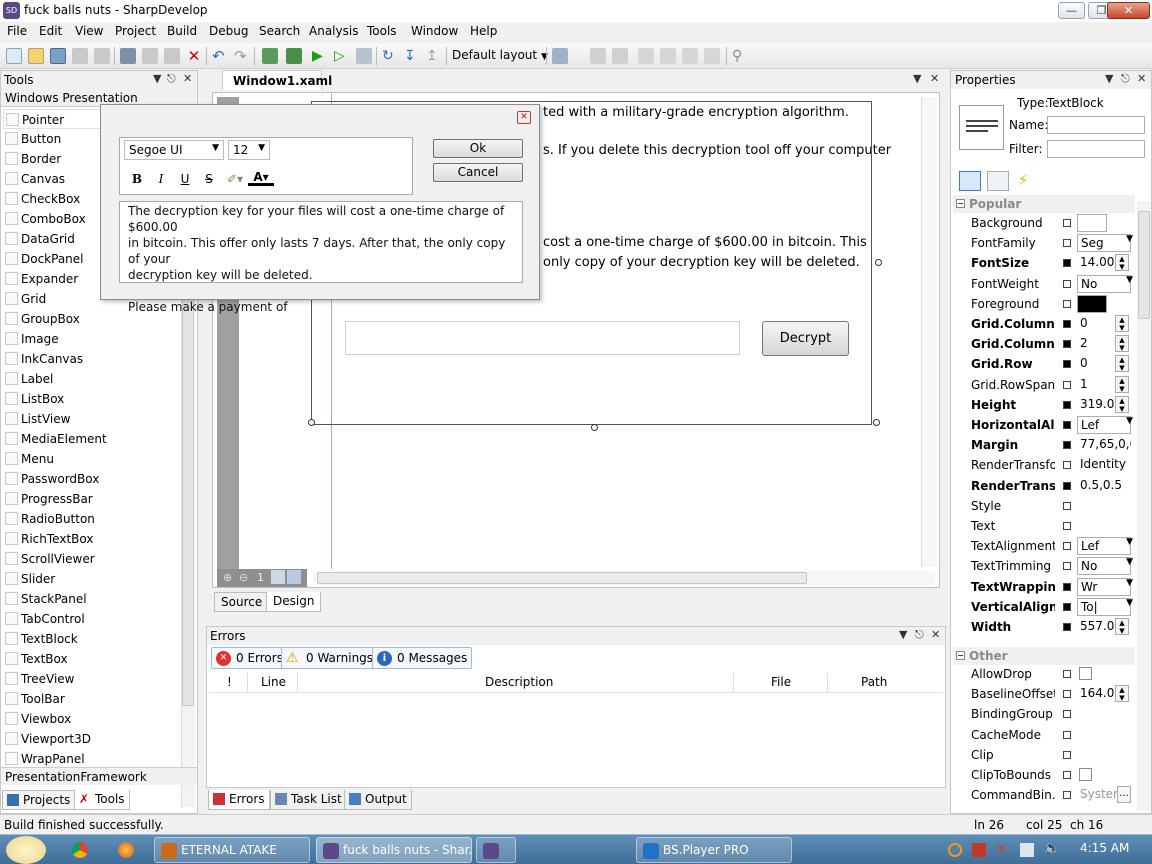  Describe the element at coordinates (524, 117) in the screenshot. I see `popup-close-button: ✕` at that location.